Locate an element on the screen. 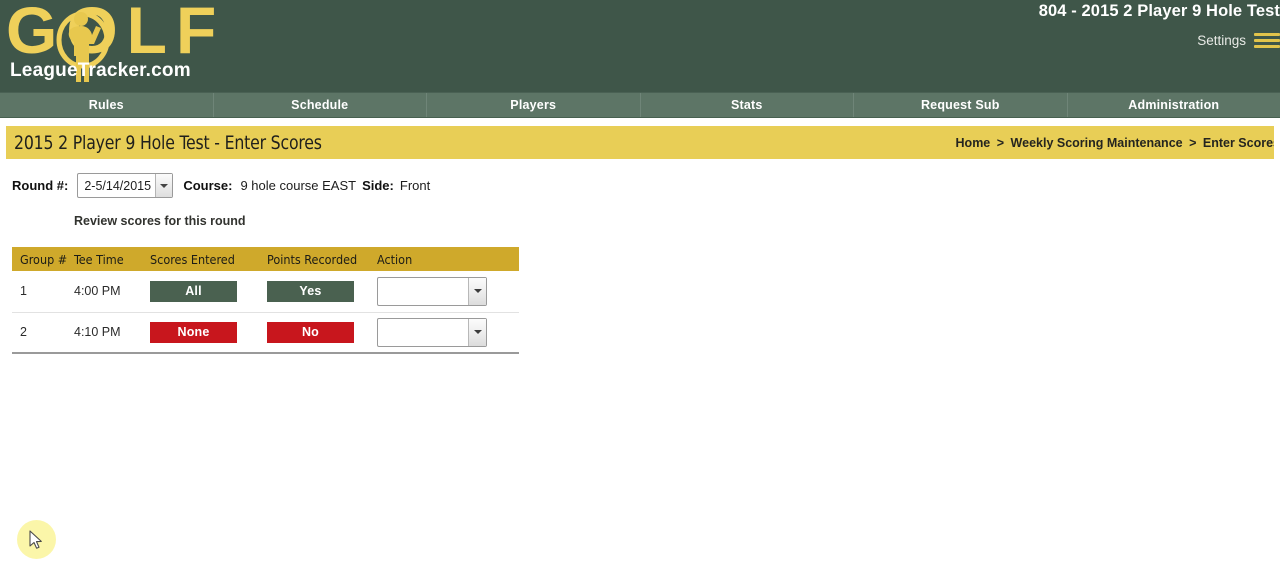 This screenshot has width=1280, height=564. course-label: Course: is located at coordinates (208, 185).